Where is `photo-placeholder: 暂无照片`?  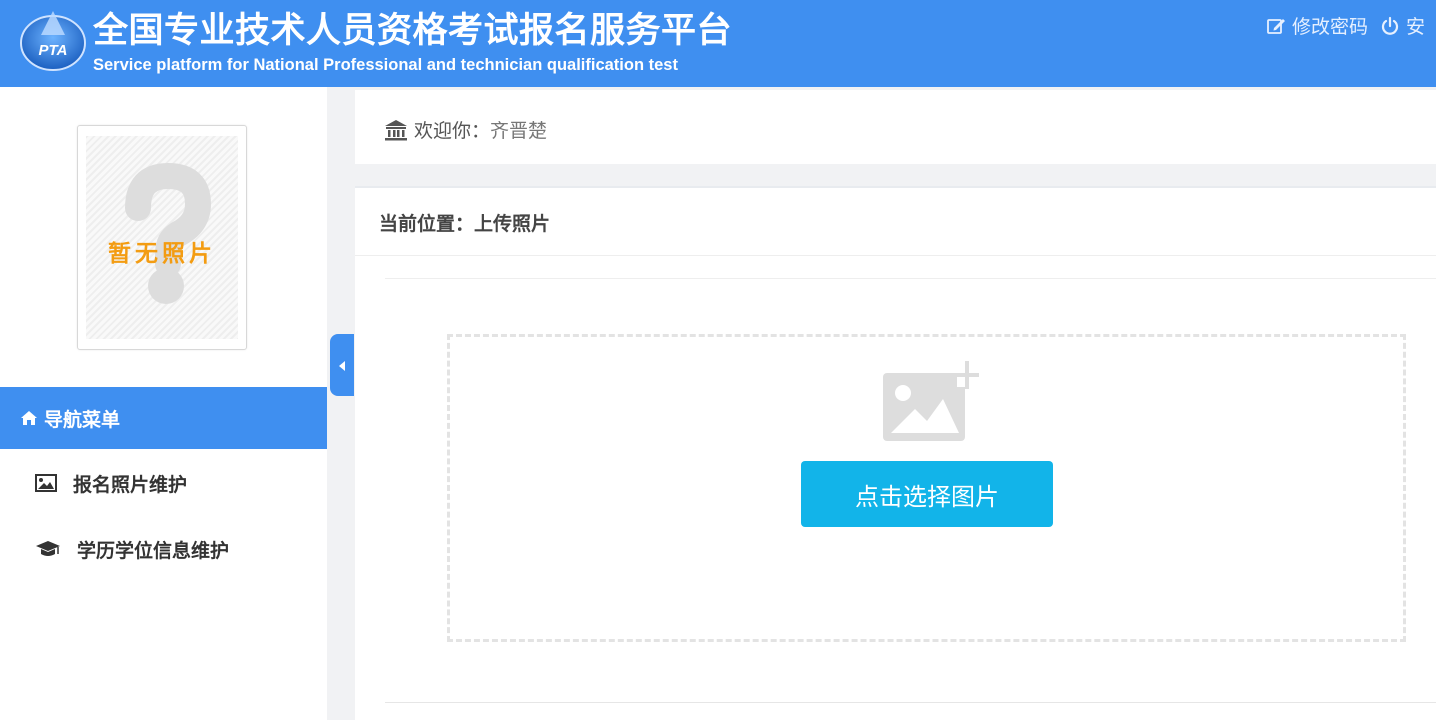 photo-placeholder: 暂无照片 is located at coordinates (162, 237).